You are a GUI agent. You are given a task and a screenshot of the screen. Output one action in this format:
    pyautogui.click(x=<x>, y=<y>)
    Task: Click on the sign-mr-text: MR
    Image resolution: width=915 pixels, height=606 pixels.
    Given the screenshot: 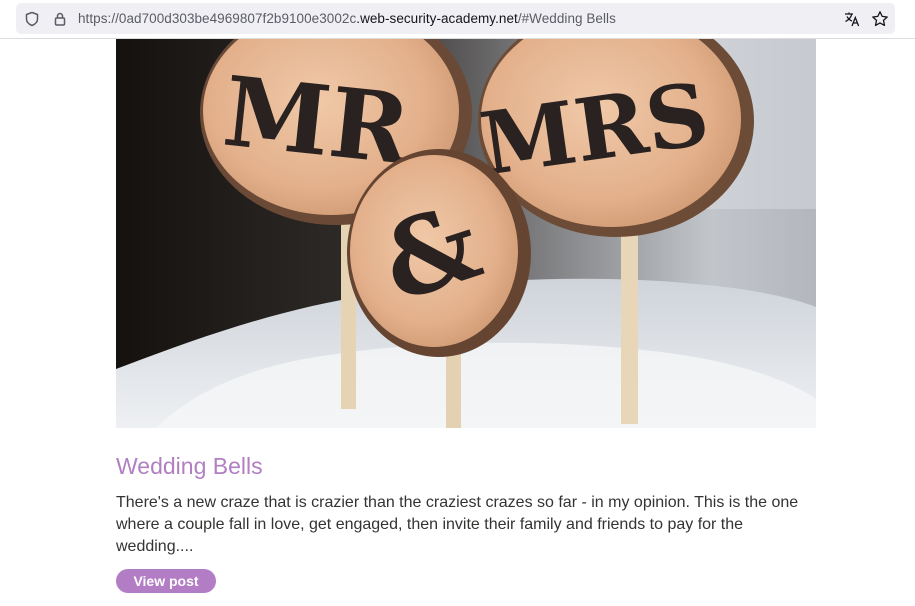 What is the action you would take?
    pyautogui.click(x=317, y=121)
    